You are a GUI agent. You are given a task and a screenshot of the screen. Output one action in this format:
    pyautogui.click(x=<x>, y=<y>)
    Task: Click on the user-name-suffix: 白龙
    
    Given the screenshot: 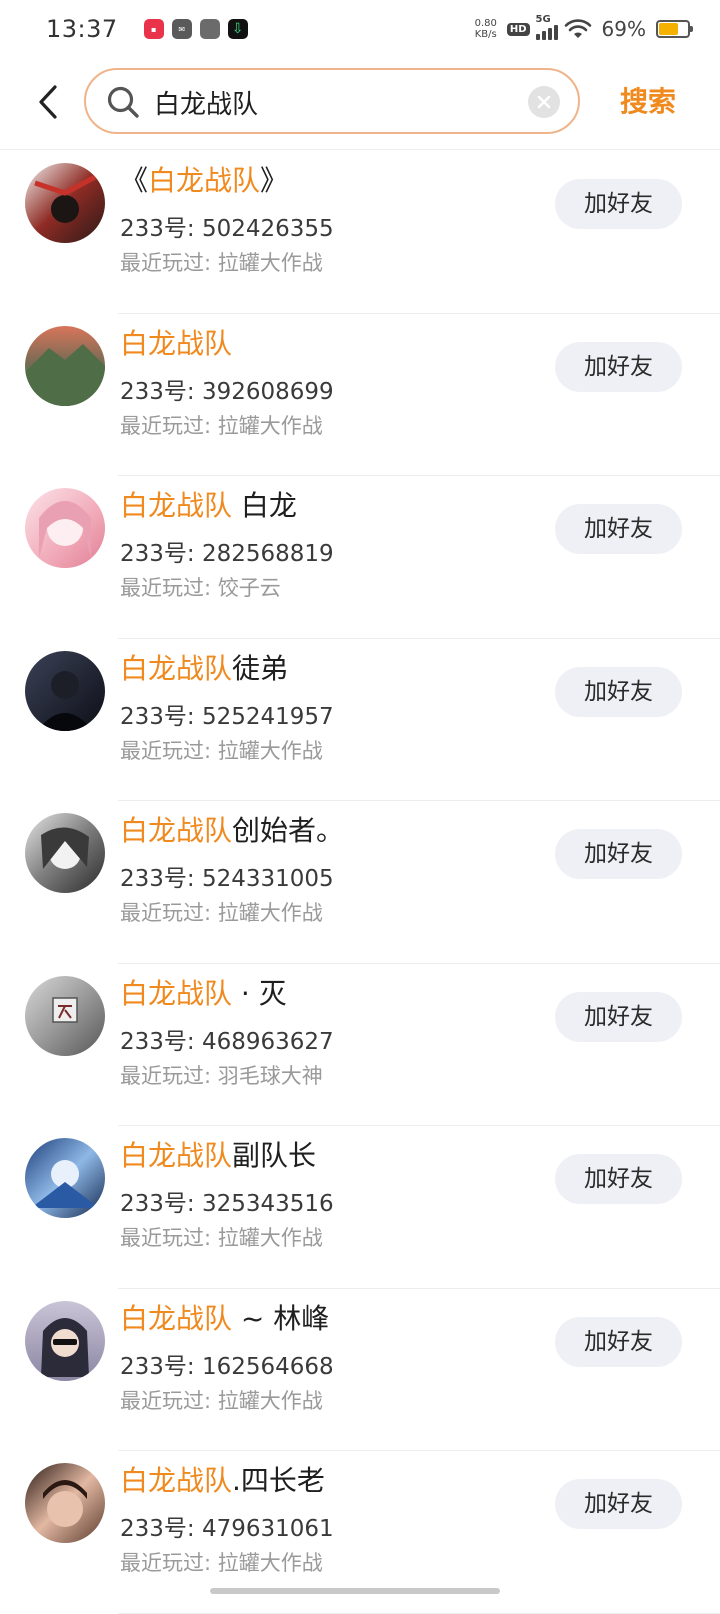 What is the action you would take?
    pyautogui.click(x=264, y=505)
    